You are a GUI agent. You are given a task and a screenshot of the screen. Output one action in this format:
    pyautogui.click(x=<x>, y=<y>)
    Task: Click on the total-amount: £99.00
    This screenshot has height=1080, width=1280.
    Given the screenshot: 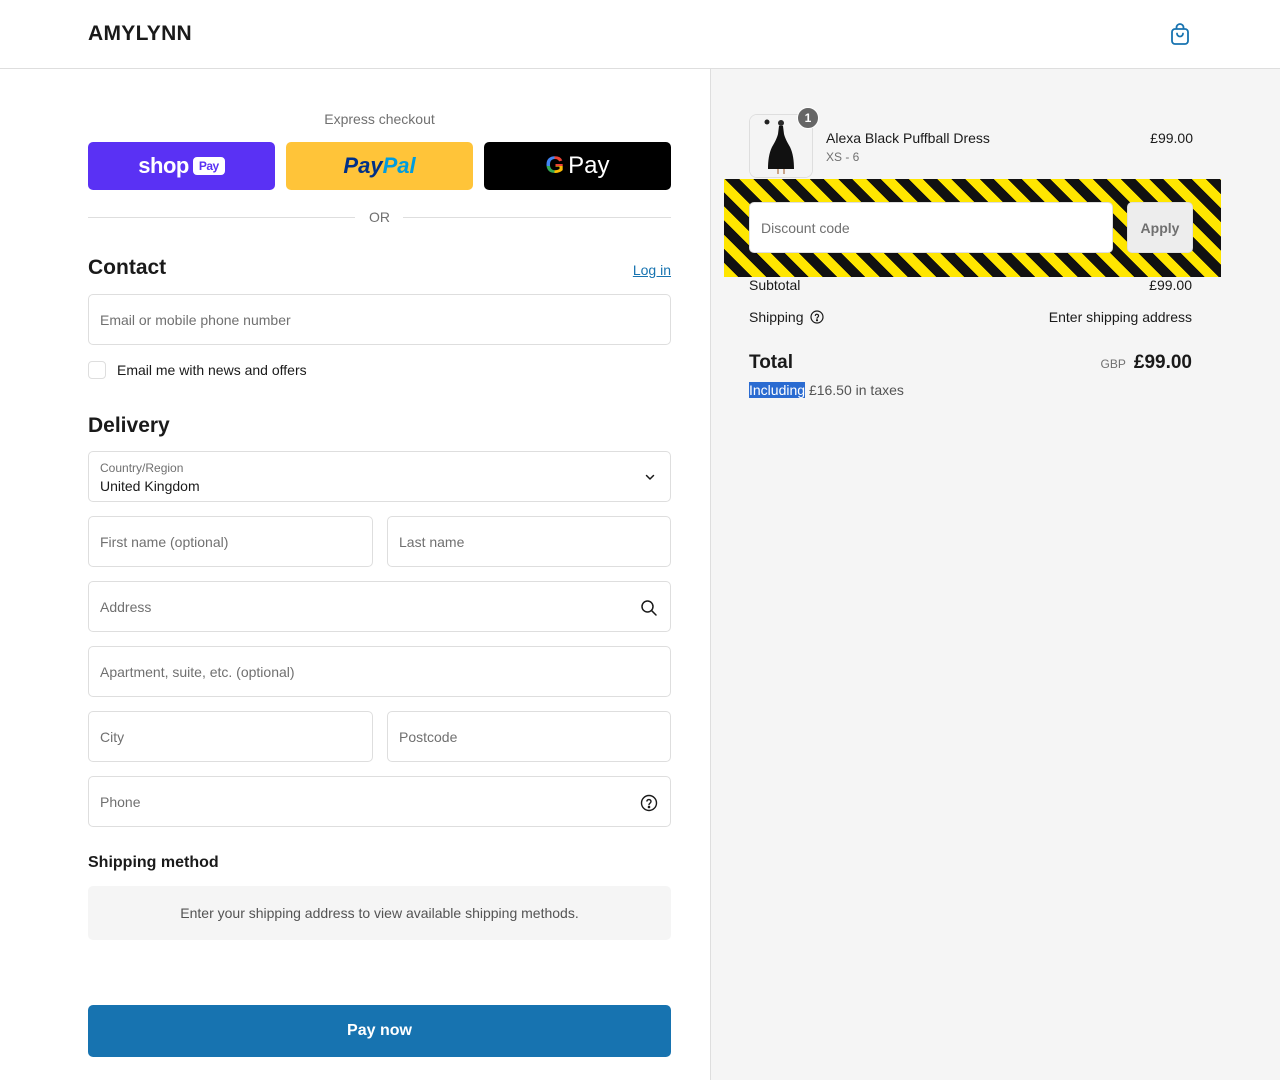 What is the action you would take?
    pyautogui.click(x=1162, y=362)
    